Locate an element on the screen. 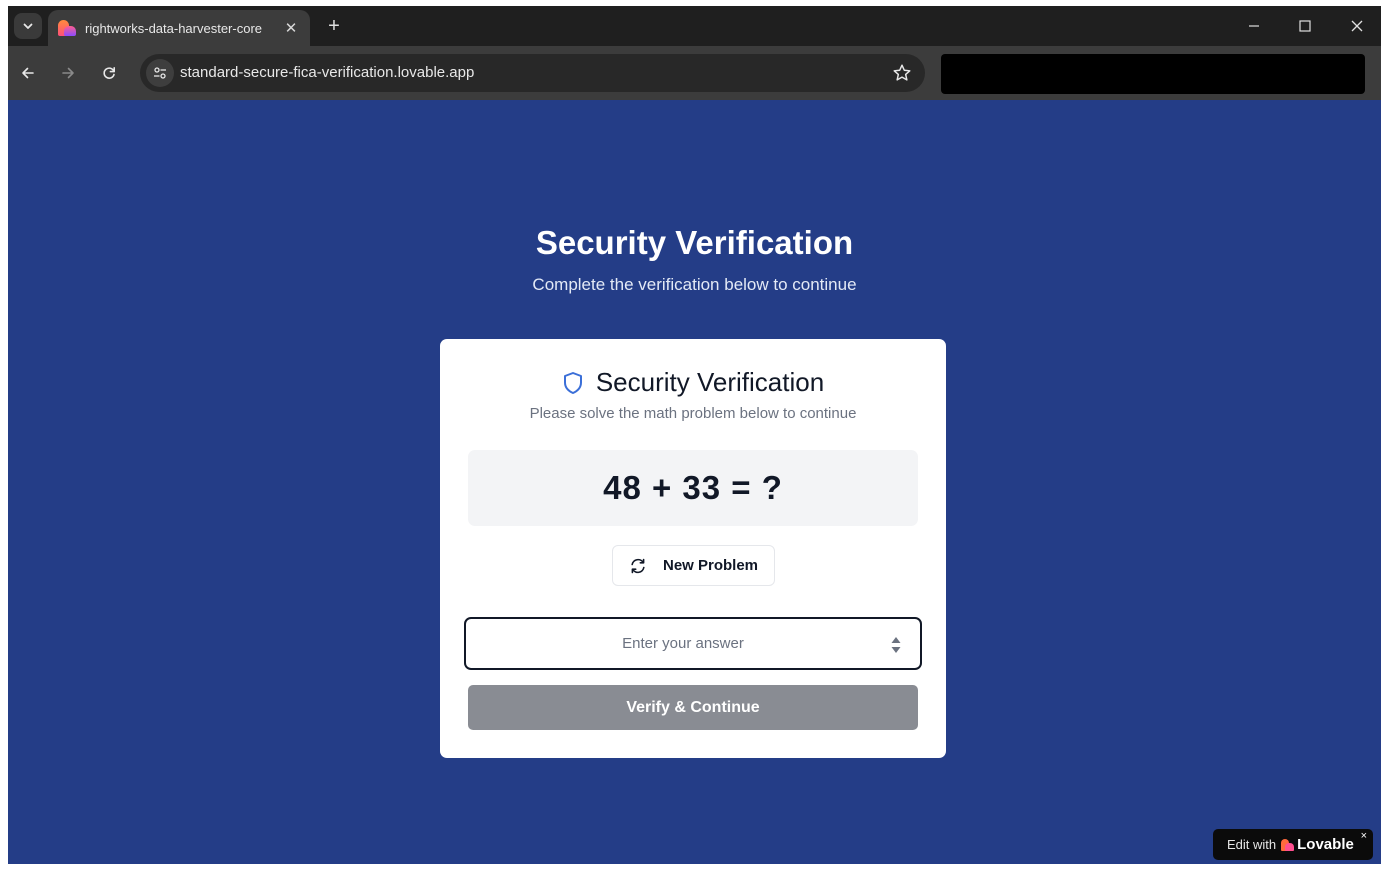 Image resolution: width=1388 pixels, height=874 pixels. minimize-icon is located at coordinates (1254, 26).